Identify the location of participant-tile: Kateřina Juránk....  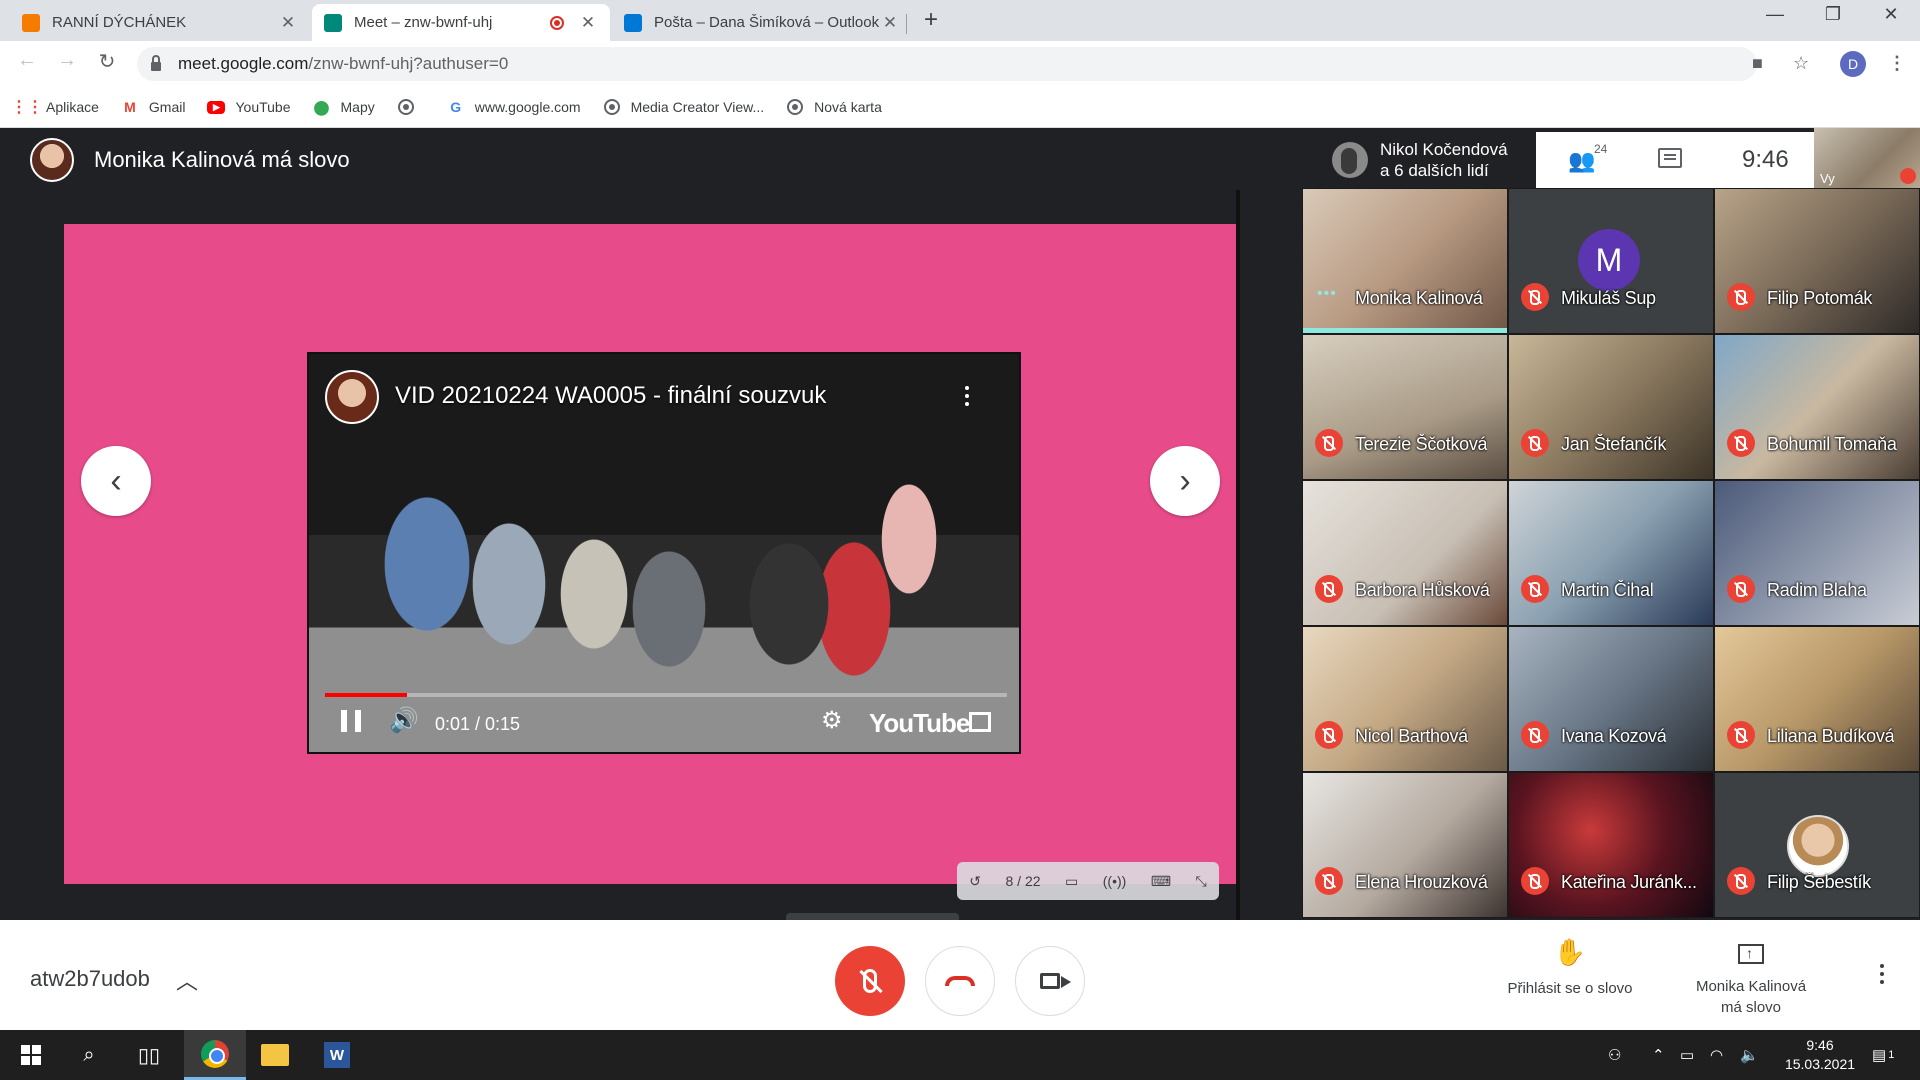
(1611, 845).